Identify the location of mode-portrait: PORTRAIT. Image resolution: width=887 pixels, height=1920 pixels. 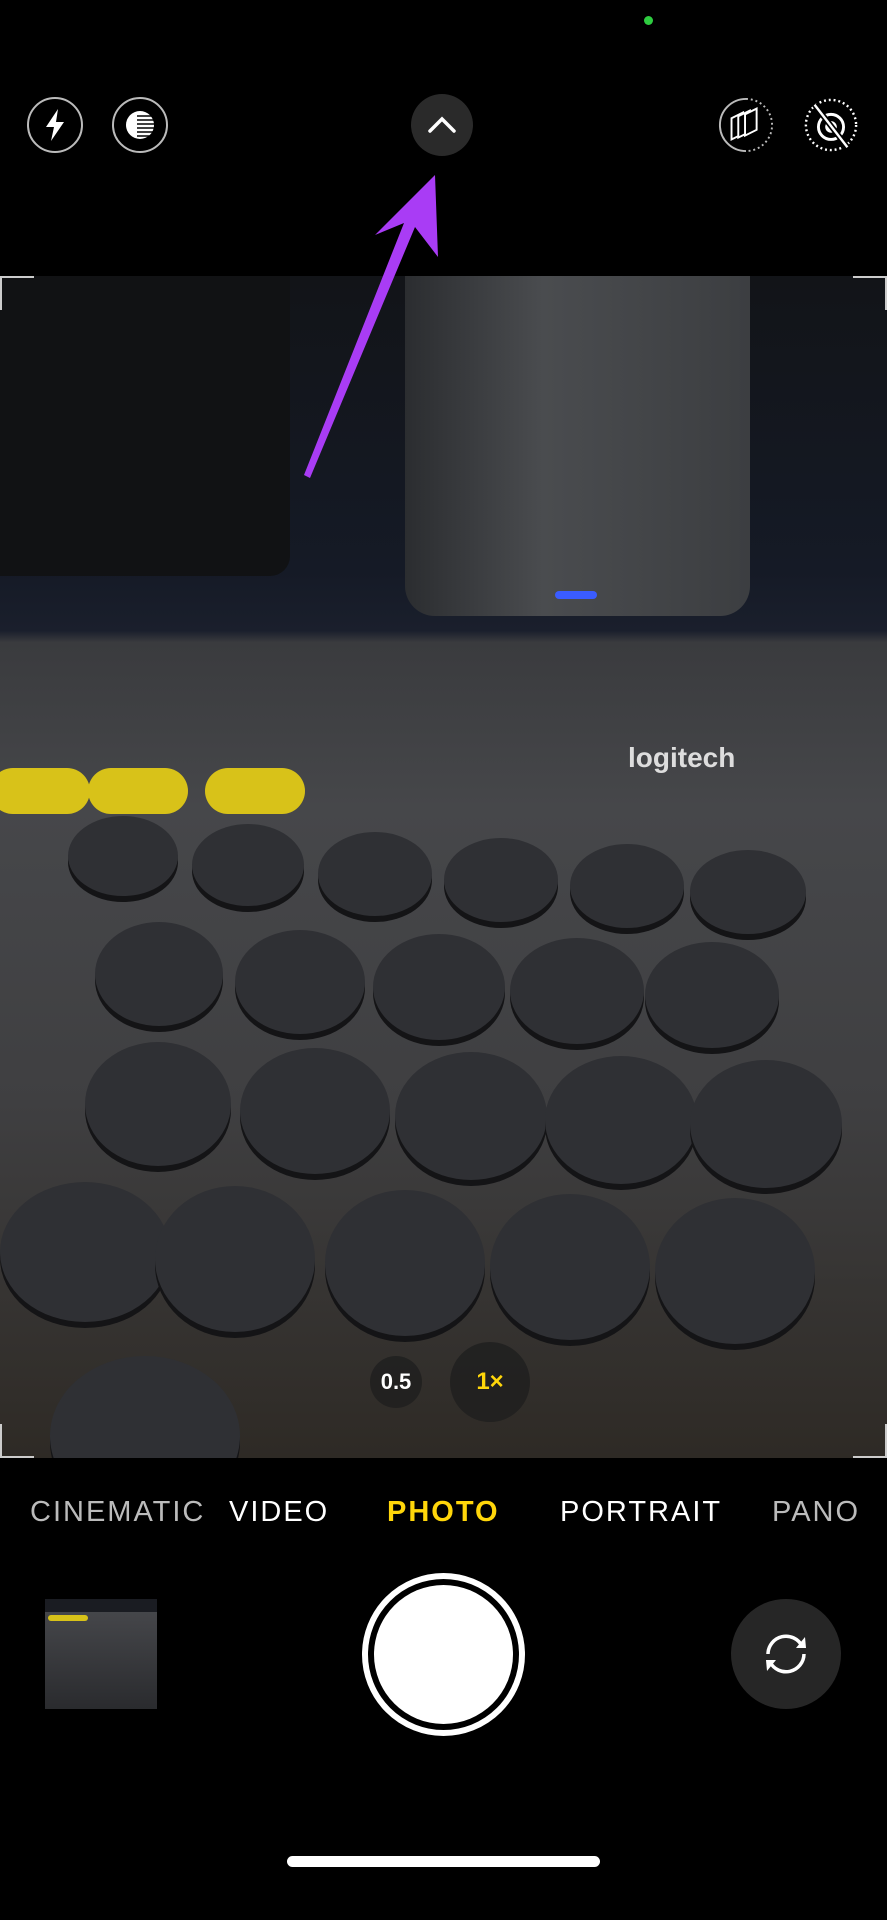
(641, 1512).